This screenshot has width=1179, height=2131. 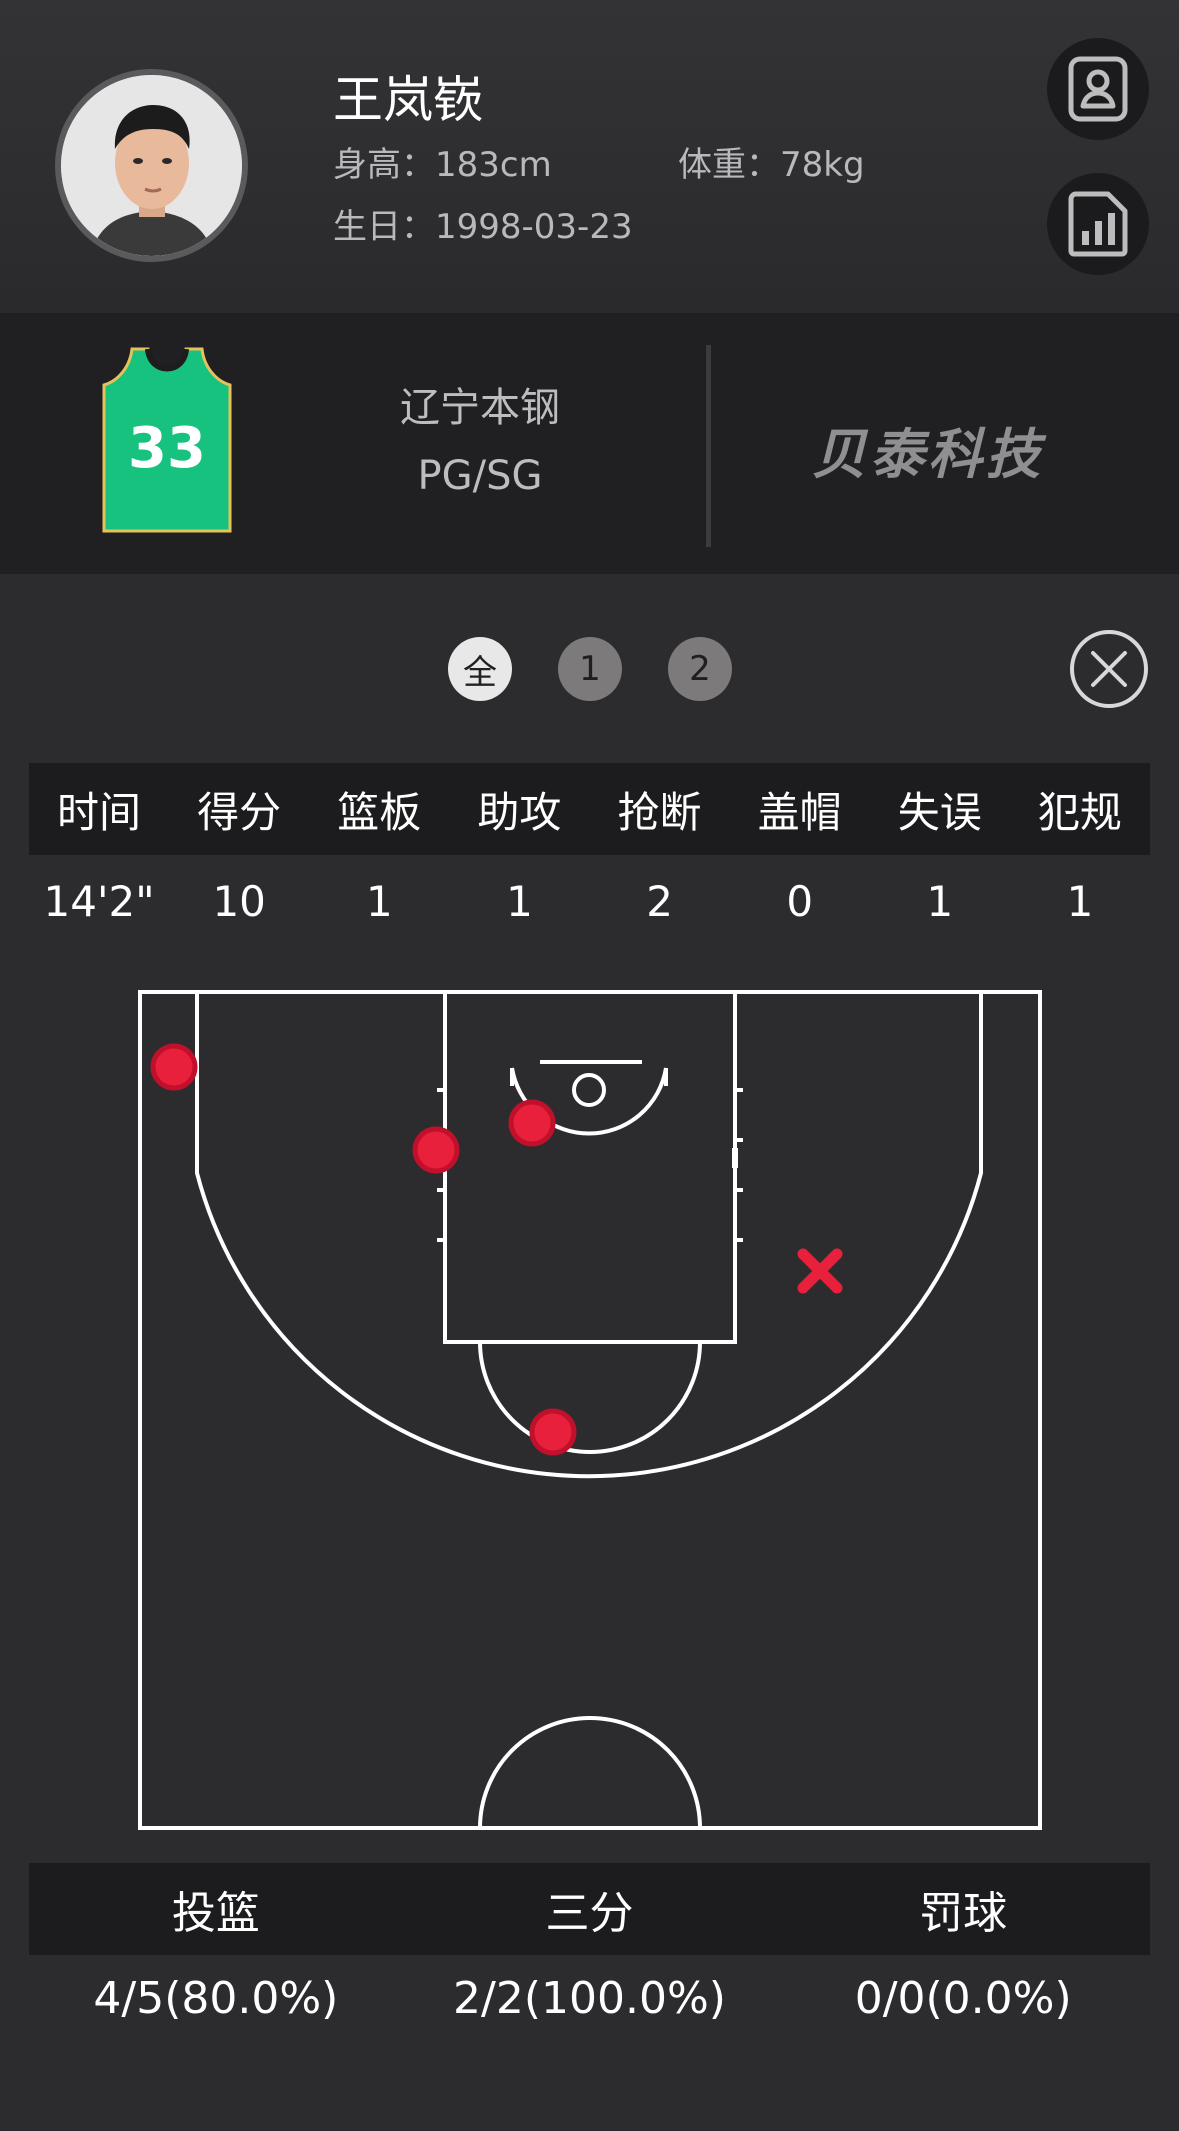 What do you see at coordinates (1079, 812) in the screenshot?
I see `stats-header-fouls: 犯规` at bounding box center [1079, 812].